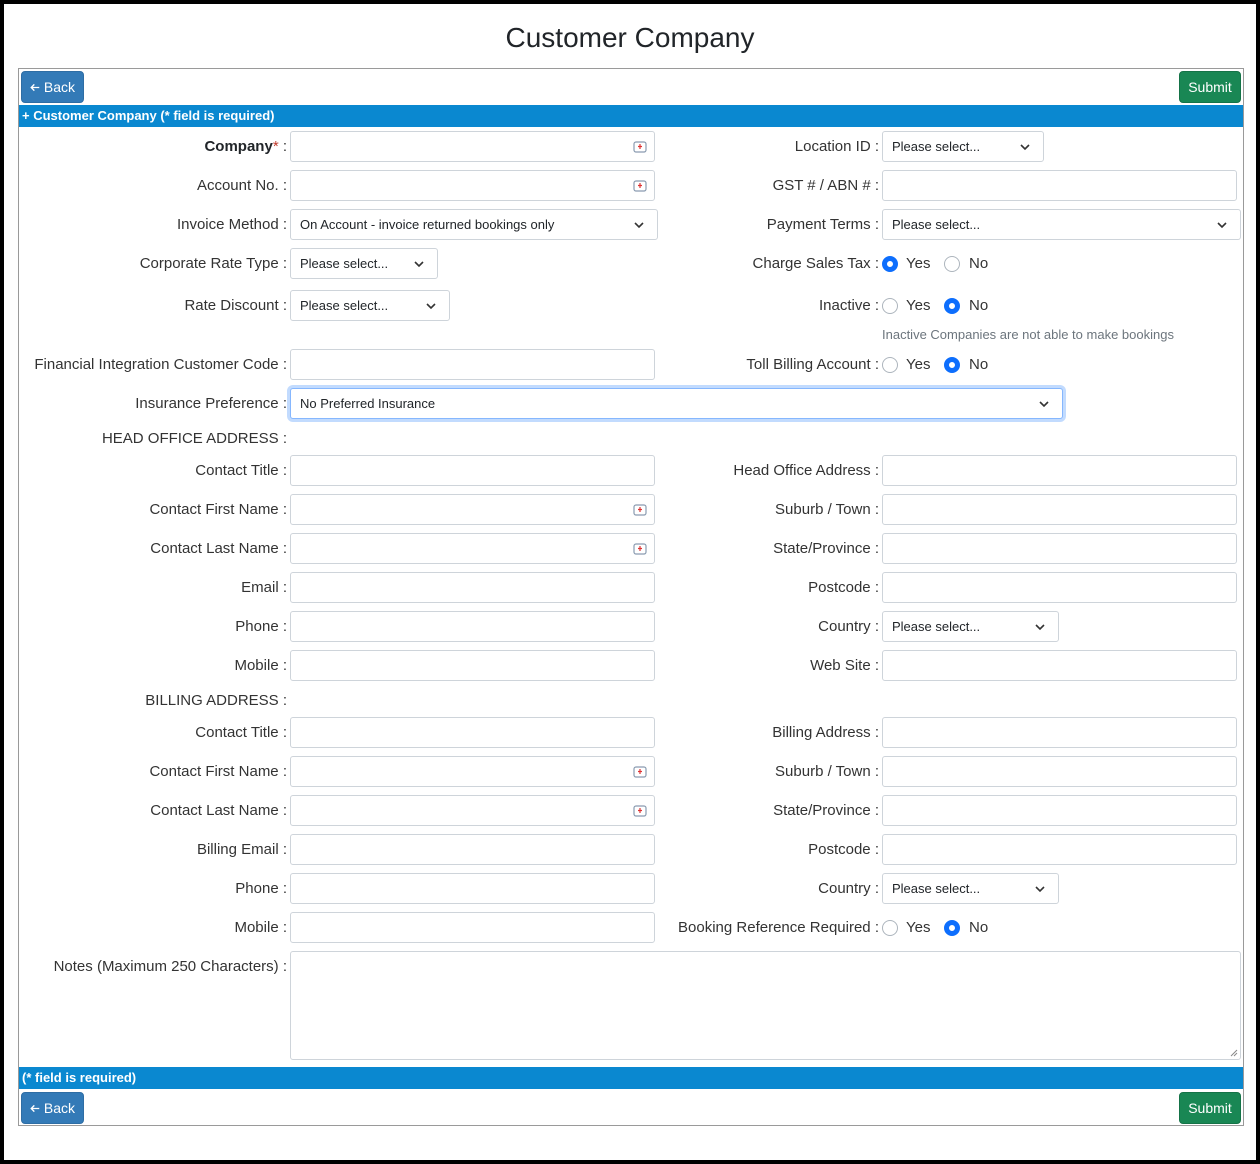 This screenshot has height=1164, width=1260. I want to click on email-label: Email :, so click(264, 587).